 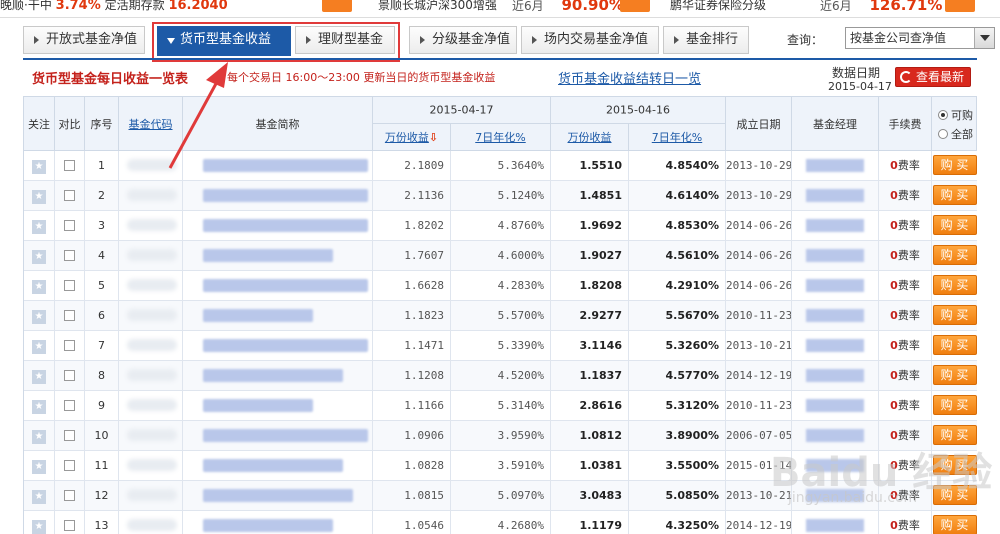 I want to click on filter-all-radio: 全部, so click(x=955, y=134).